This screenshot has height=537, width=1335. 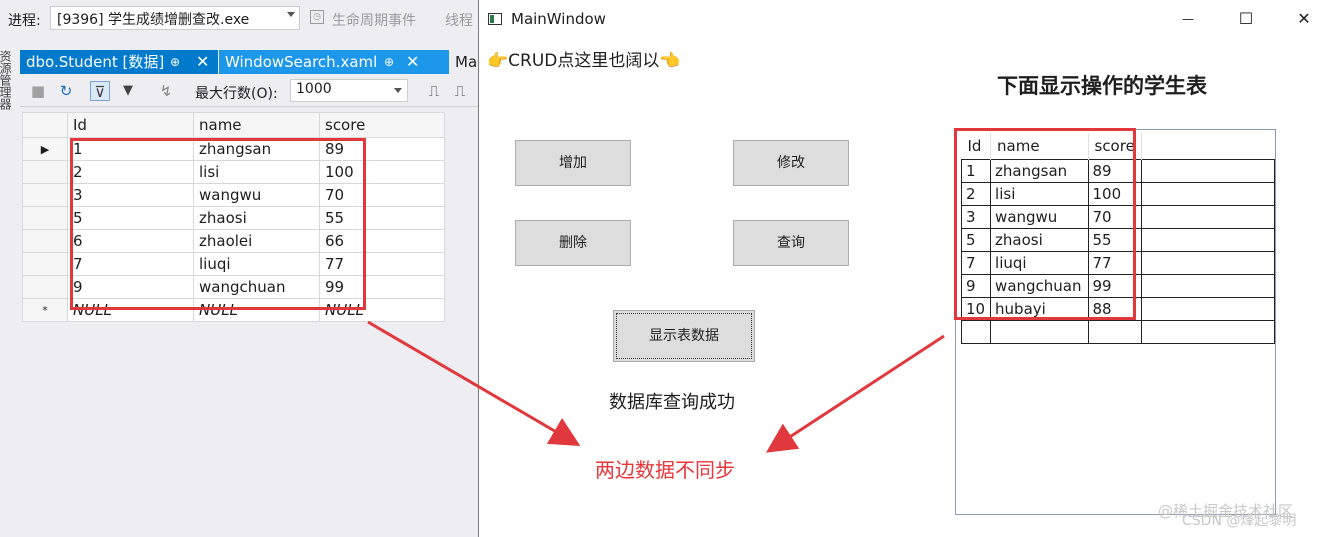 I want to click on arrow-left, so click(x=474, y=383).